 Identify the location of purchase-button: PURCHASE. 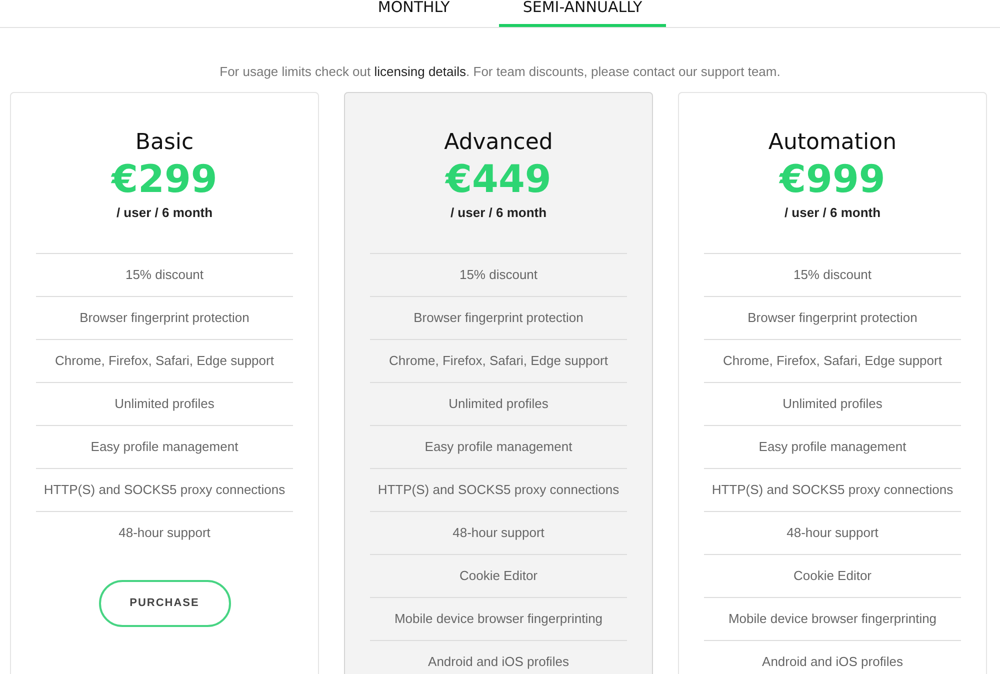
(164, 603).